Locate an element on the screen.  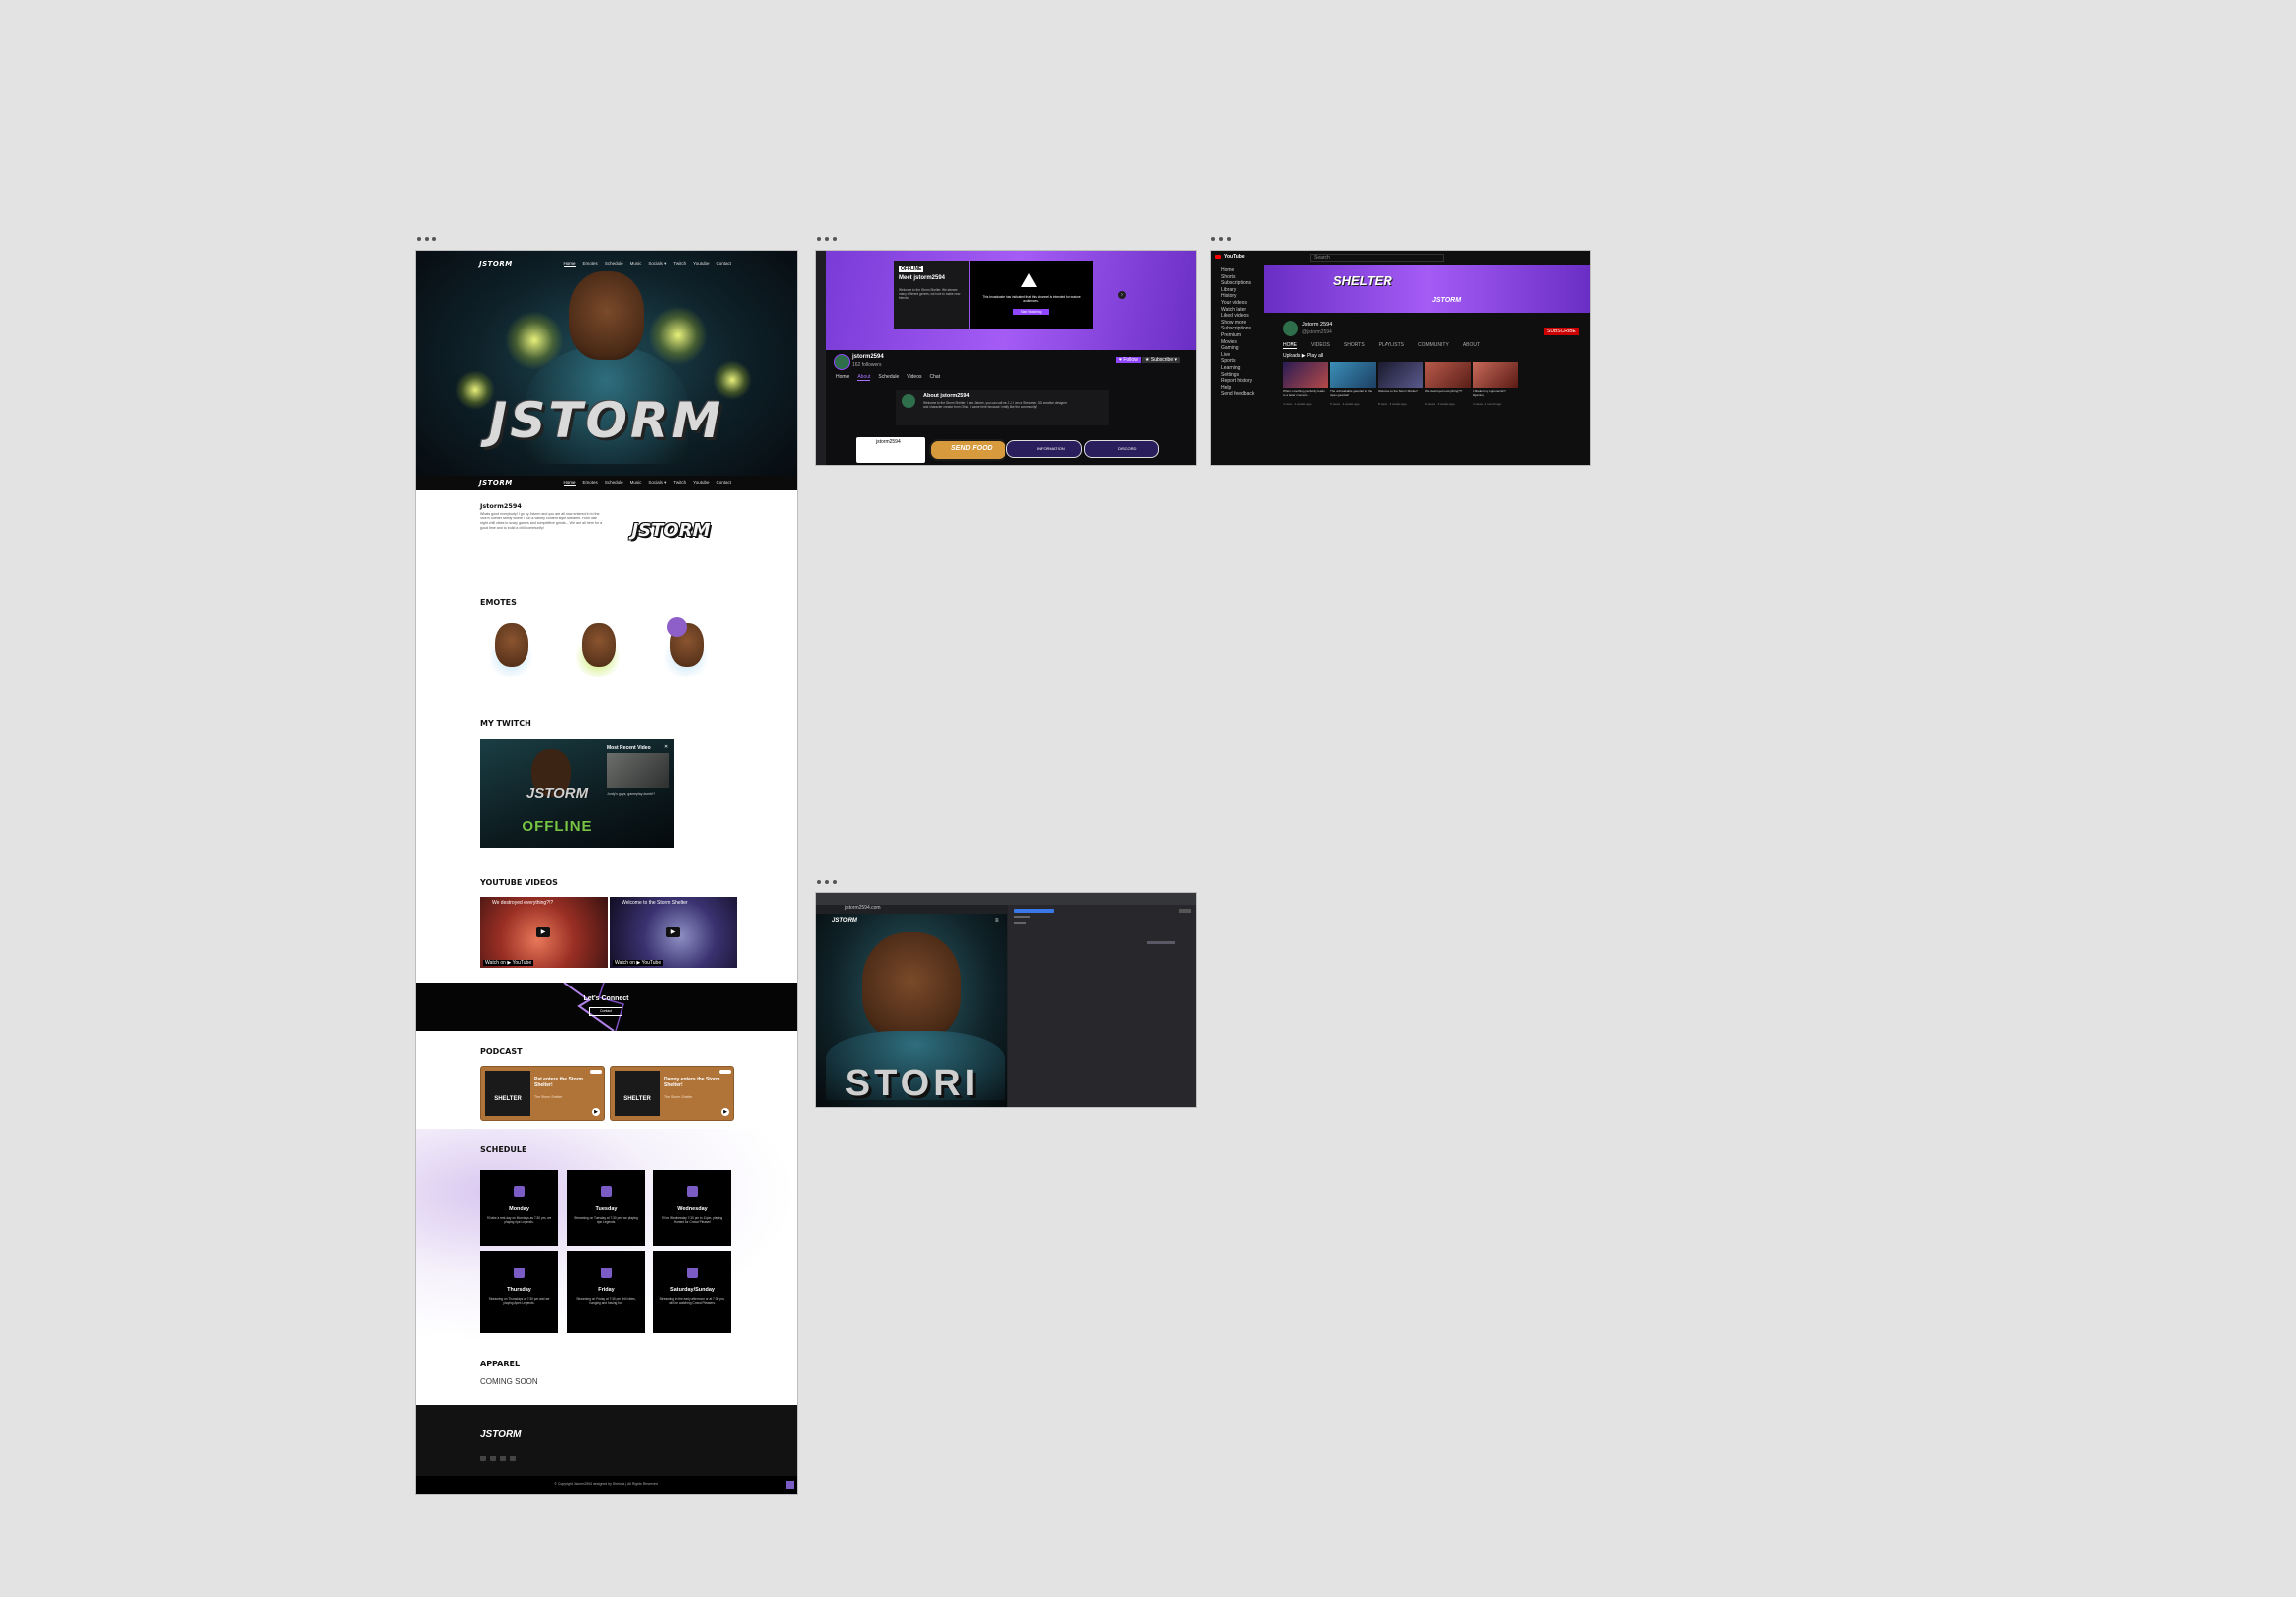
panel-information: INFORMATION is located at coordinates (1044, 449).